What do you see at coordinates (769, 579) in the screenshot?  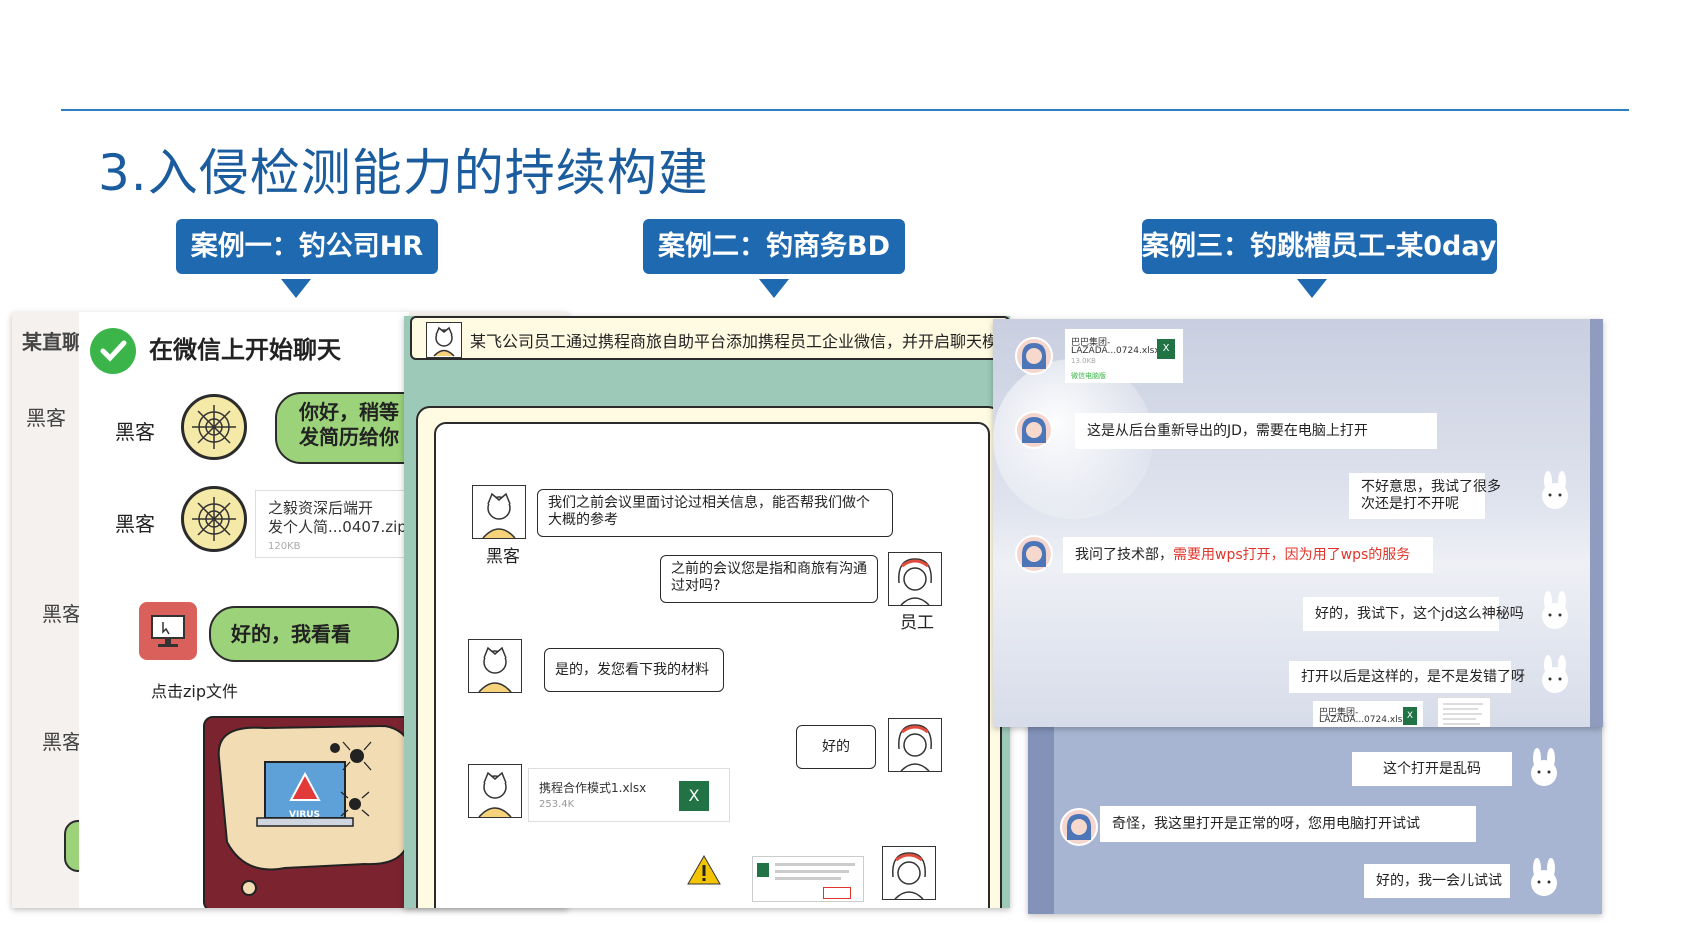 I see `chat-message: 之前的会议您是指和商旅有沟通过对吗?` at bounding box center [769, 579].